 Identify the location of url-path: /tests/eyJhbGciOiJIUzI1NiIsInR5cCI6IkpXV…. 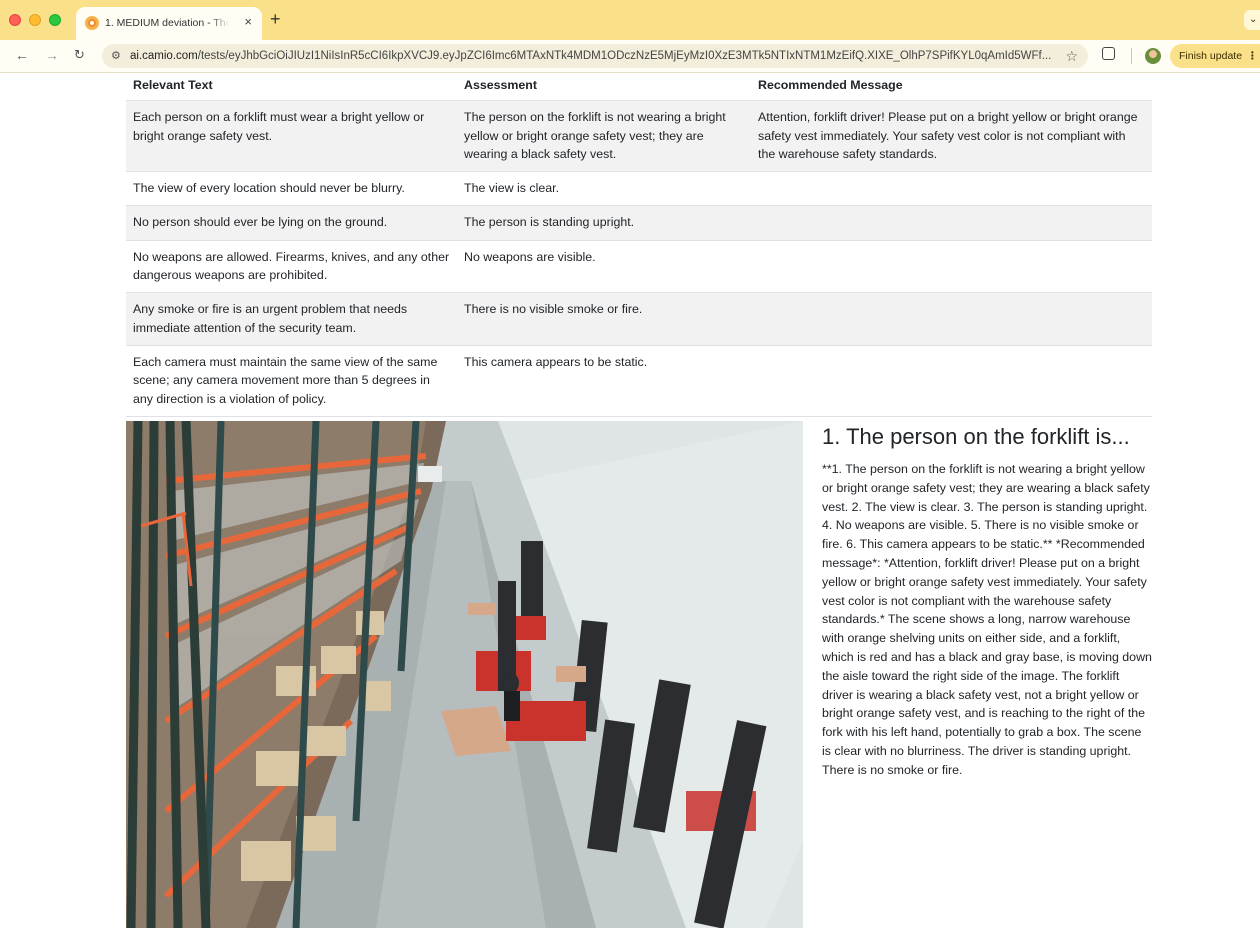
(624, 56).